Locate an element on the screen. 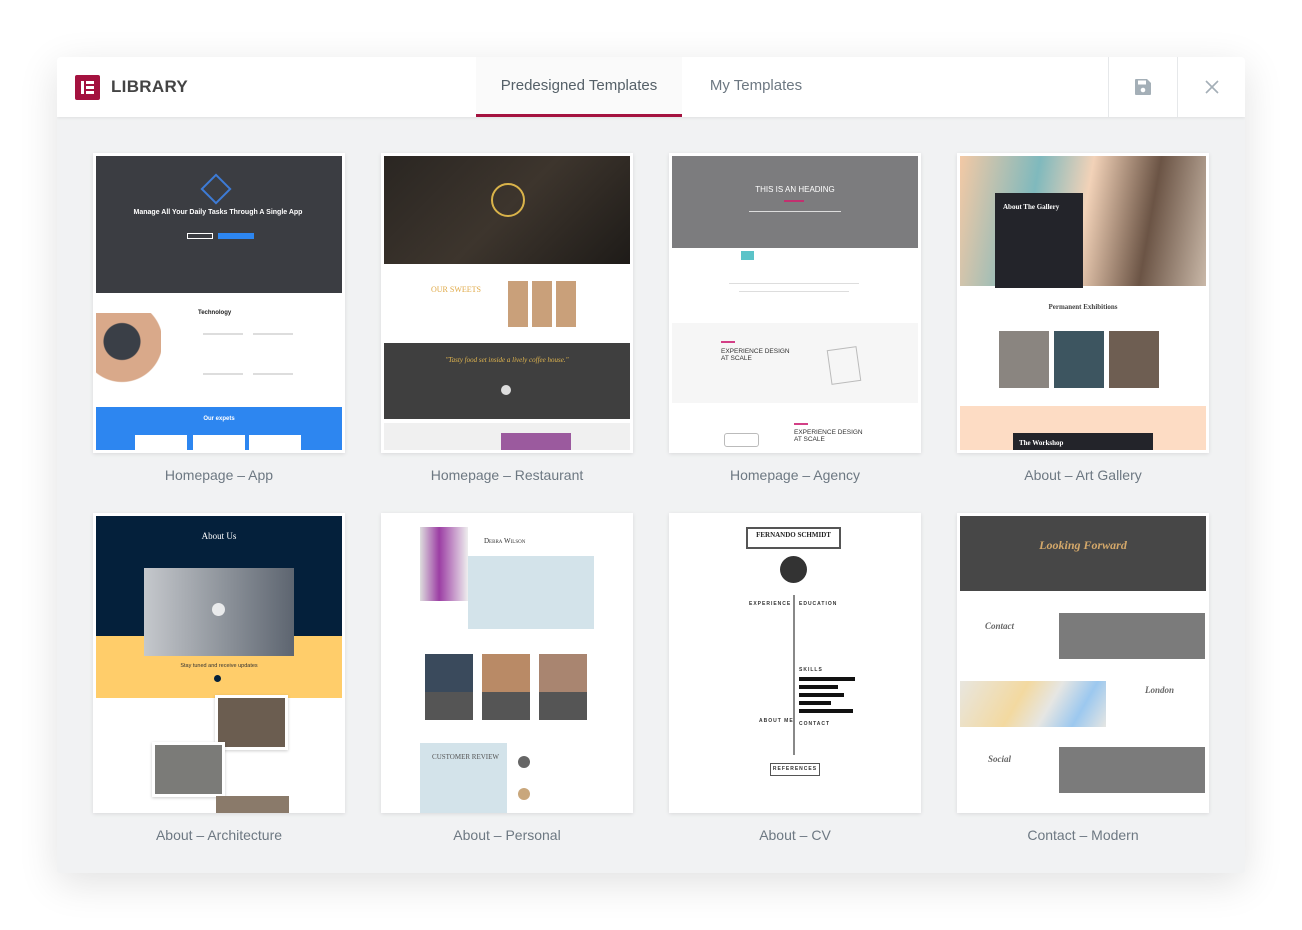 This screenshot has height=930, width=1302. tab-predesigned-templates: Predesigned Templates is located at coordinates (579, 87).